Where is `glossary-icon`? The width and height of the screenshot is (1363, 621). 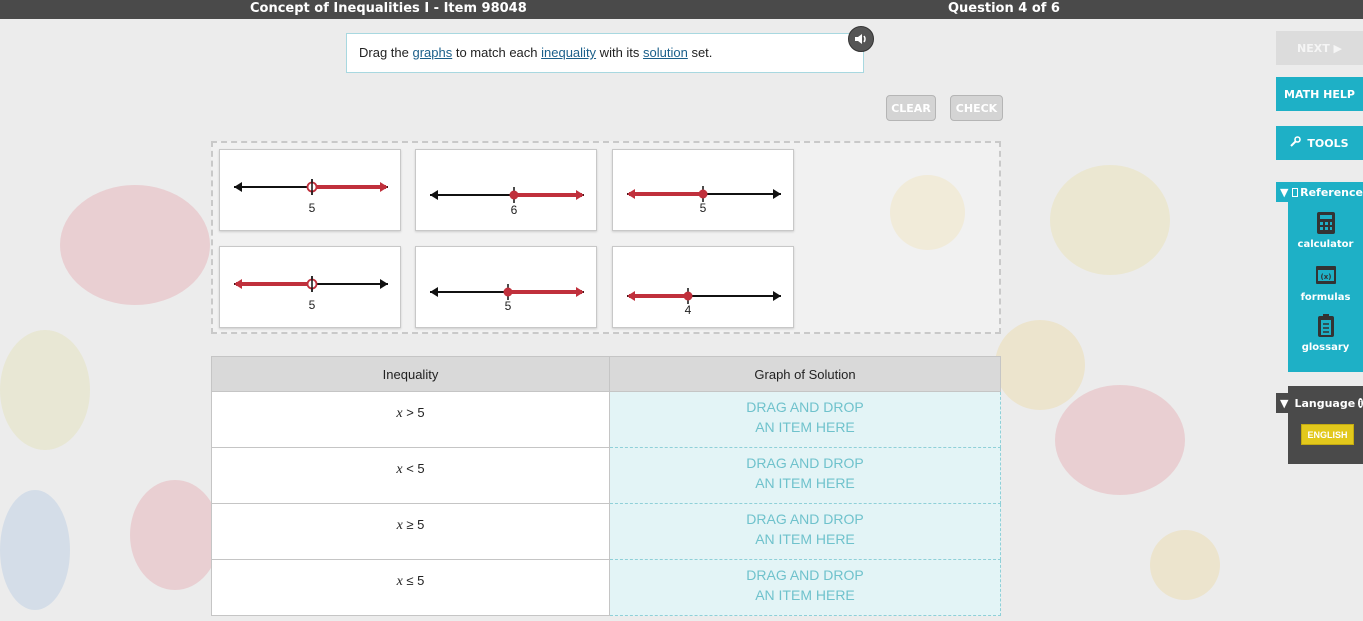
glossary-icon is located at coordinates (1326, 326).